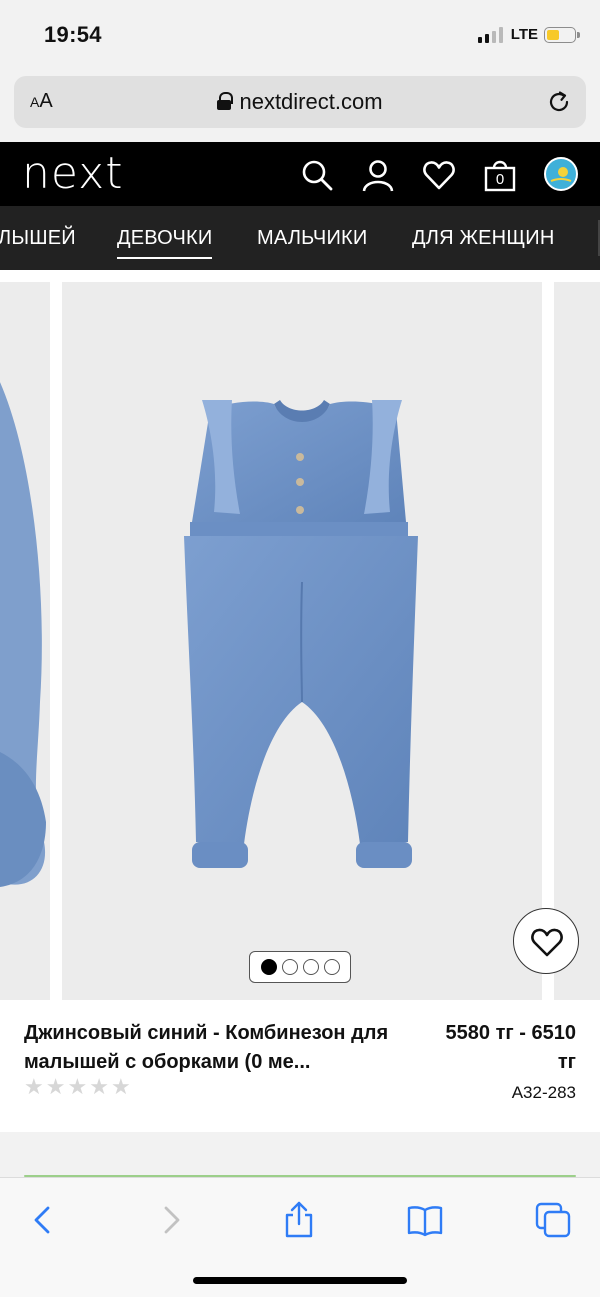  I want to click on category-girls: ДЕВОЧКИ, so click(165, 243).